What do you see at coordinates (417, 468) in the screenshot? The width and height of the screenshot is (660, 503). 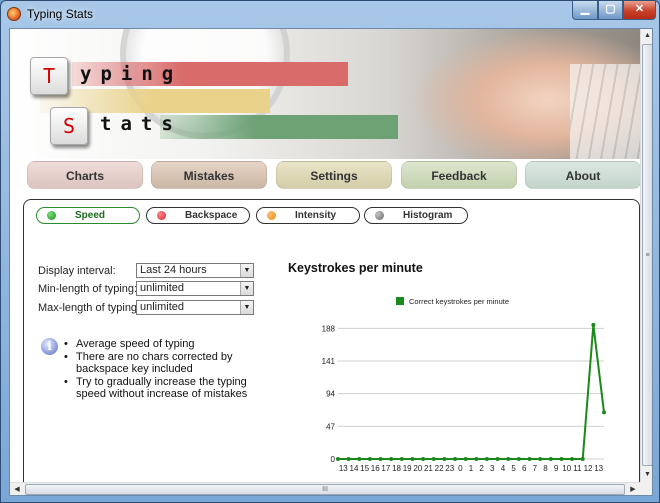 I see `x-tick-label: 20` at bounding box center [417, 468].